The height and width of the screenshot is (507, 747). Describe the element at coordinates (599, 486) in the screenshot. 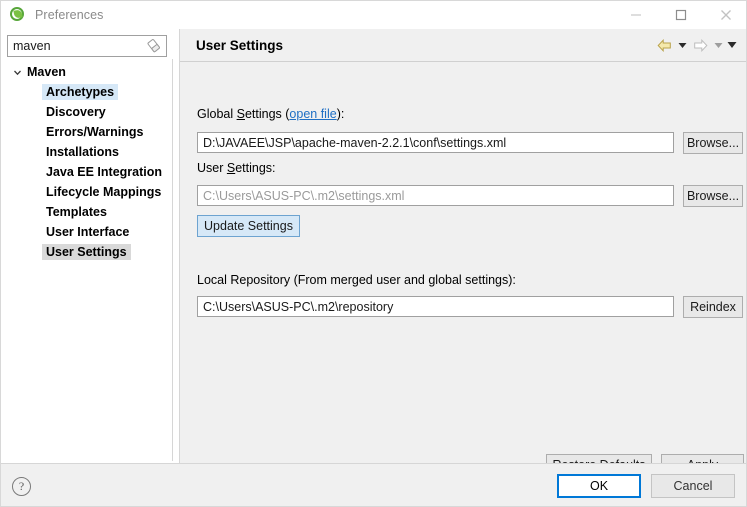

I see `ok-button: OK` at that location.